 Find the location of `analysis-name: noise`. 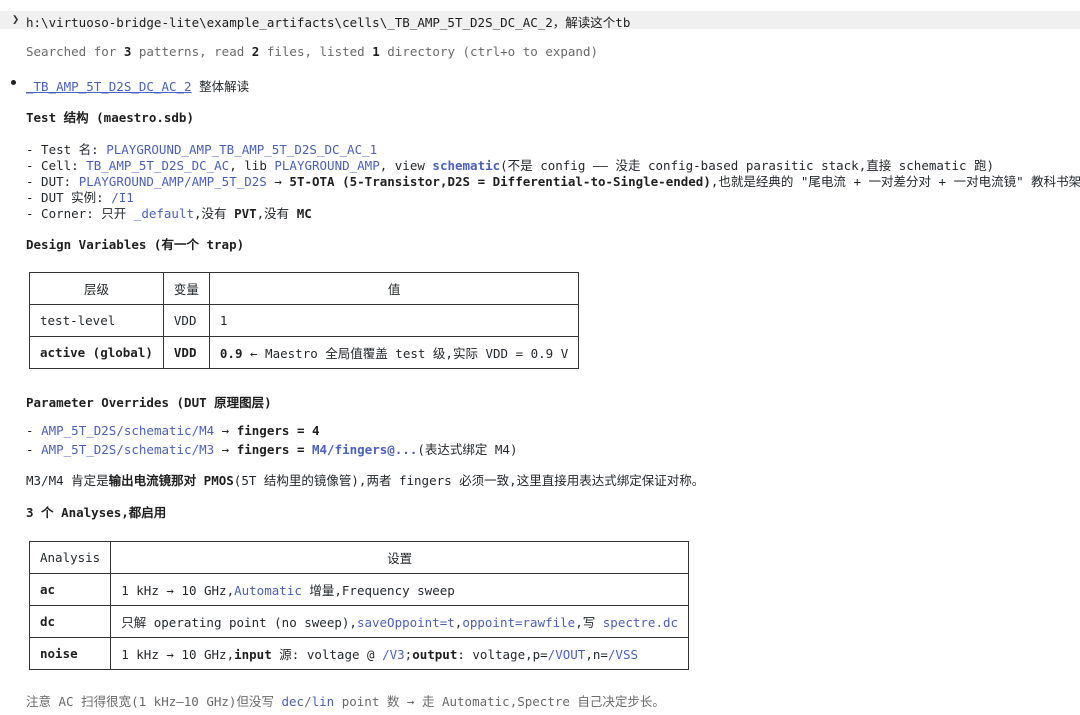

analysis-name: noise is located at coordinates (70, 653).